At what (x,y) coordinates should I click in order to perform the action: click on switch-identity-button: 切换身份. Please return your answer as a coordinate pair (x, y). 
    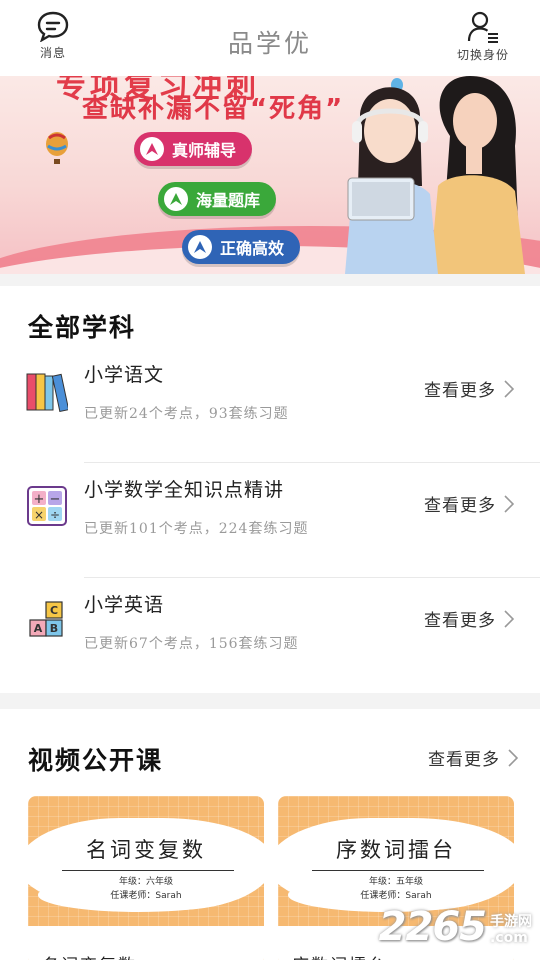
    Looking at the image, I should click on (483, 40).